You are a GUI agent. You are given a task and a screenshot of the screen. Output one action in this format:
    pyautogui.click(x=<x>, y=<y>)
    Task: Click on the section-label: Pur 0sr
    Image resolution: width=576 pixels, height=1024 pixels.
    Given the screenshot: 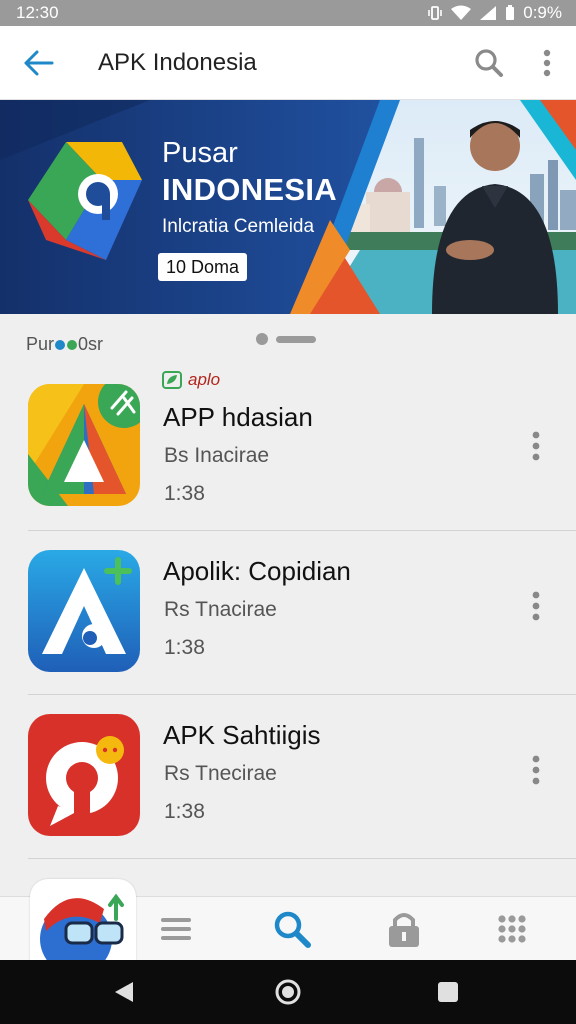 What is the action you would take?
    pyautogui.click(x=64, y=344)
    